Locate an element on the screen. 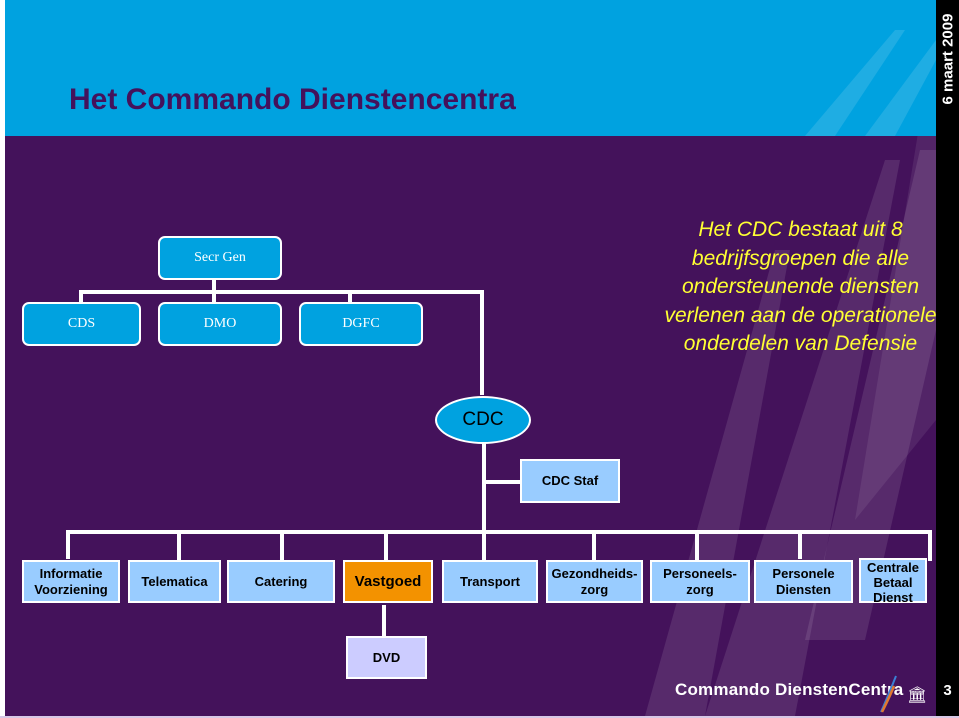  box-cdc-staf: CDC Staf is located at coordinates (570, 481).